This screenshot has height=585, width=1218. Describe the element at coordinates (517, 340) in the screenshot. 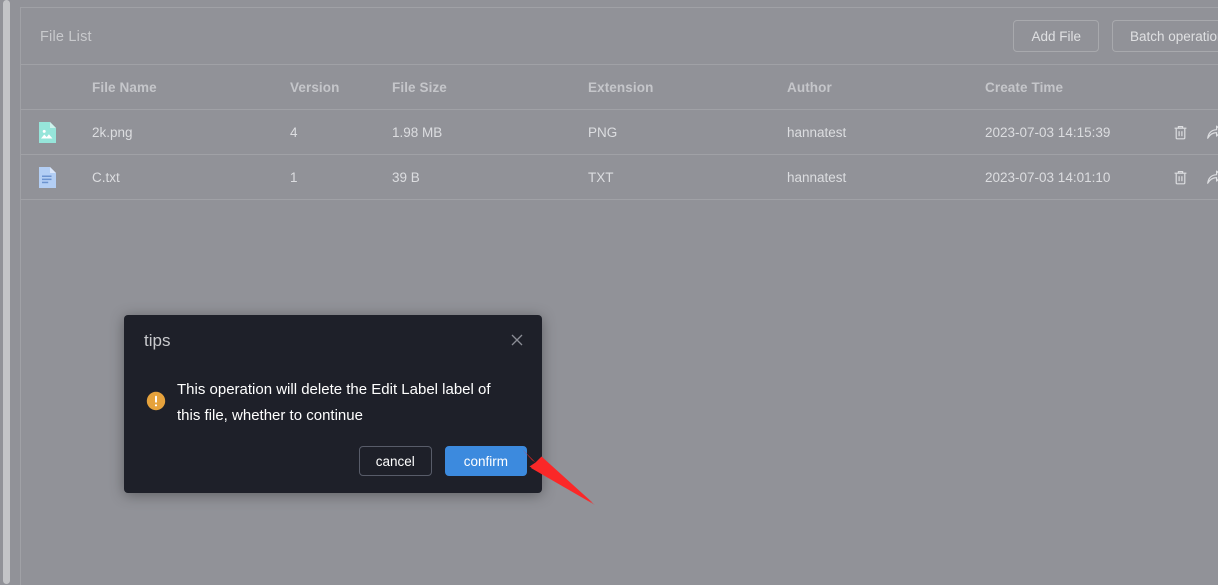

I see `close-icon` at that location.